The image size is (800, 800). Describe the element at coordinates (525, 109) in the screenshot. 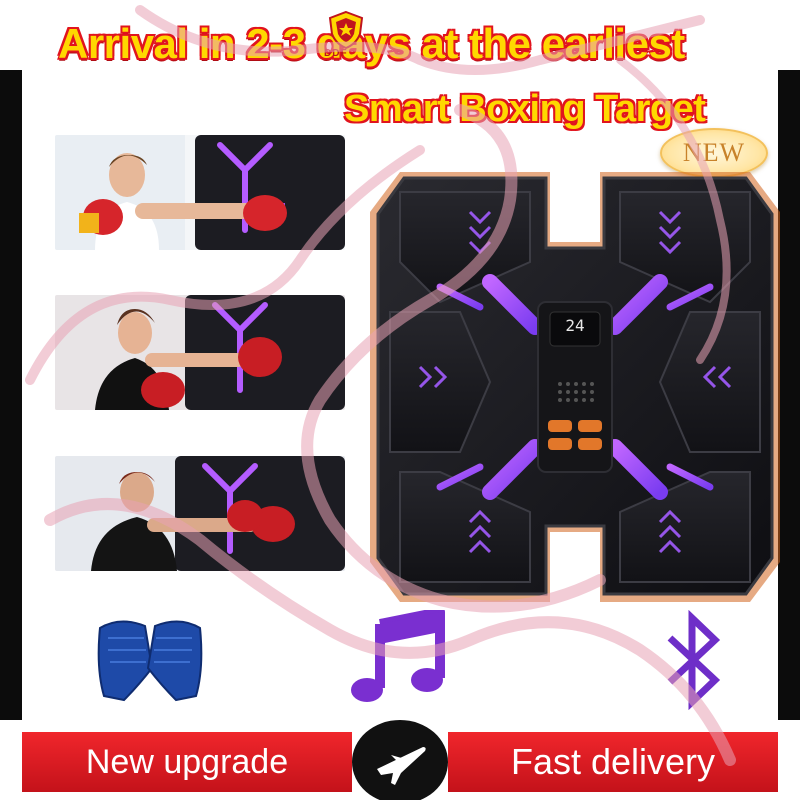

I see `subheadline: Smart Boxing Target` at that location.